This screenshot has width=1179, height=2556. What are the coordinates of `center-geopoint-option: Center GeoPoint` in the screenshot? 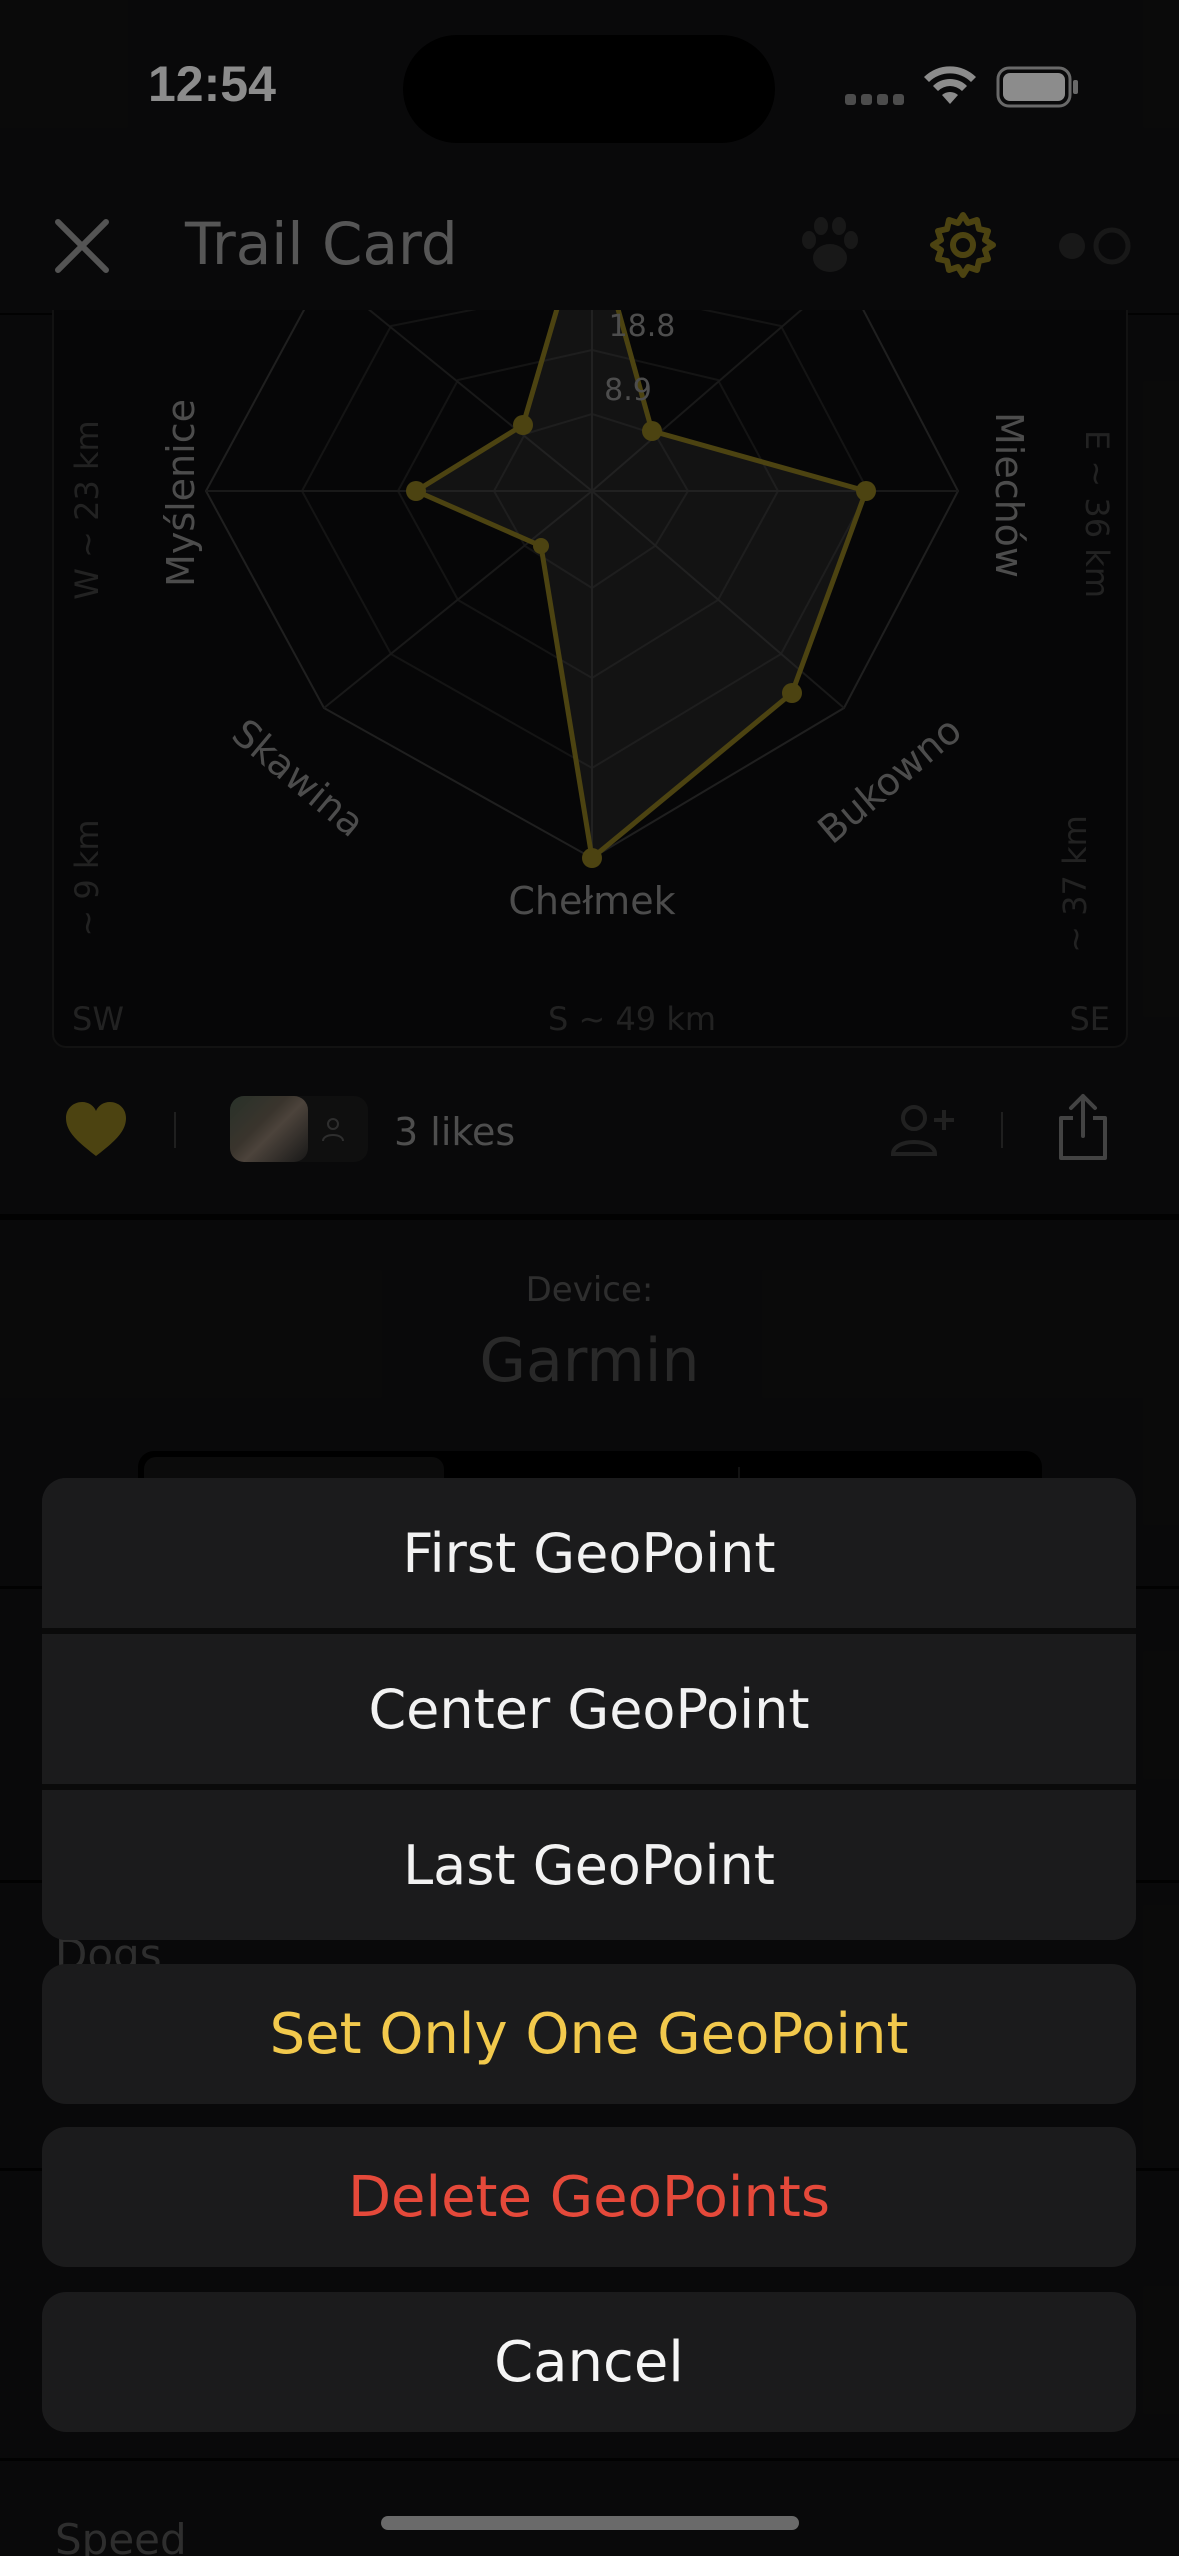 It's located at (589, 1709).